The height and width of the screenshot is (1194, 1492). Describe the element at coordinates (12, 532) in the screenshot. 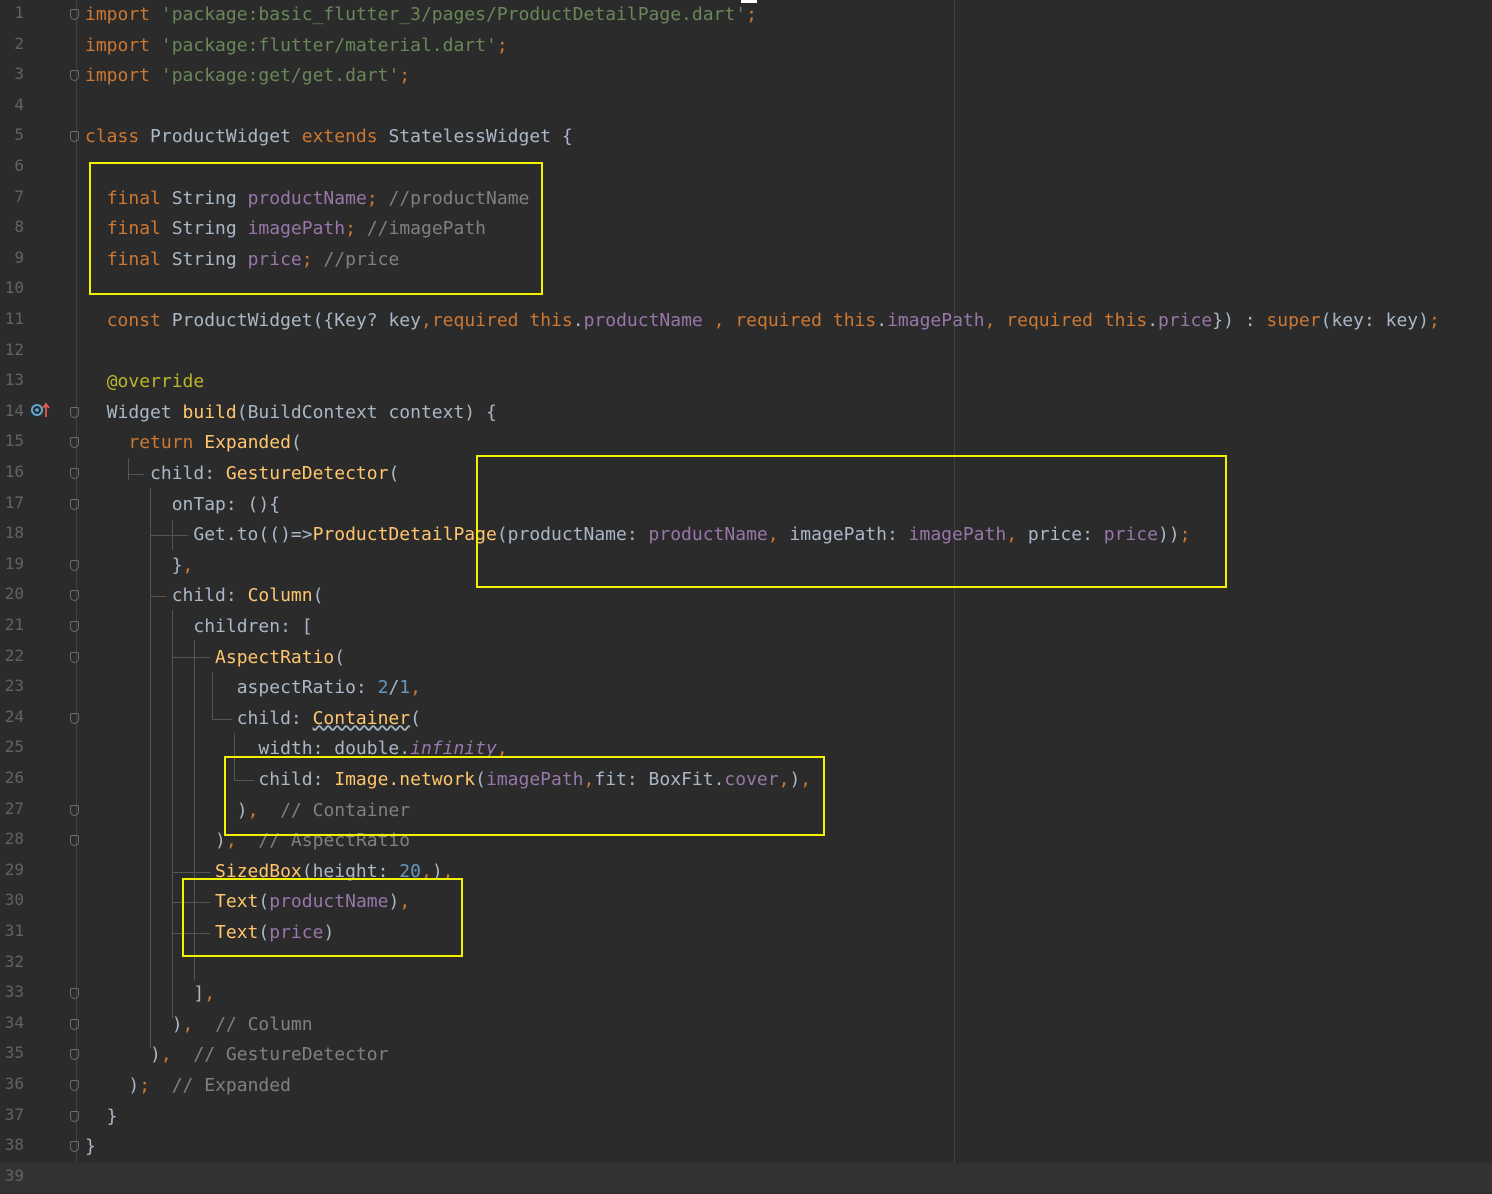

I see `line-number: 18` at that location.